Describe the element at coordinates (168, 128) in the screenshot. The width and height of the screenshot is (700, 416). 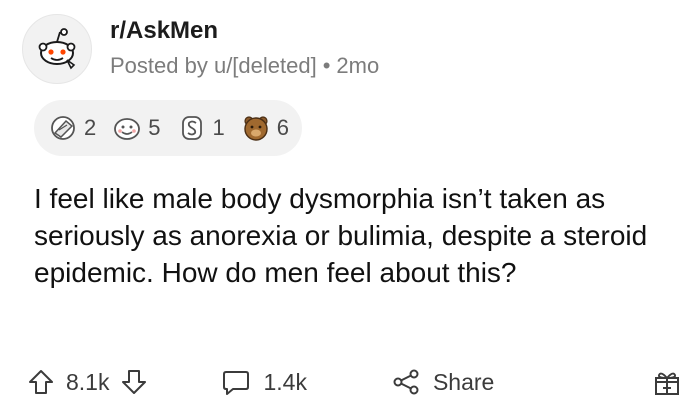
I see `awards-bar: 2 5 1 6` at that location.